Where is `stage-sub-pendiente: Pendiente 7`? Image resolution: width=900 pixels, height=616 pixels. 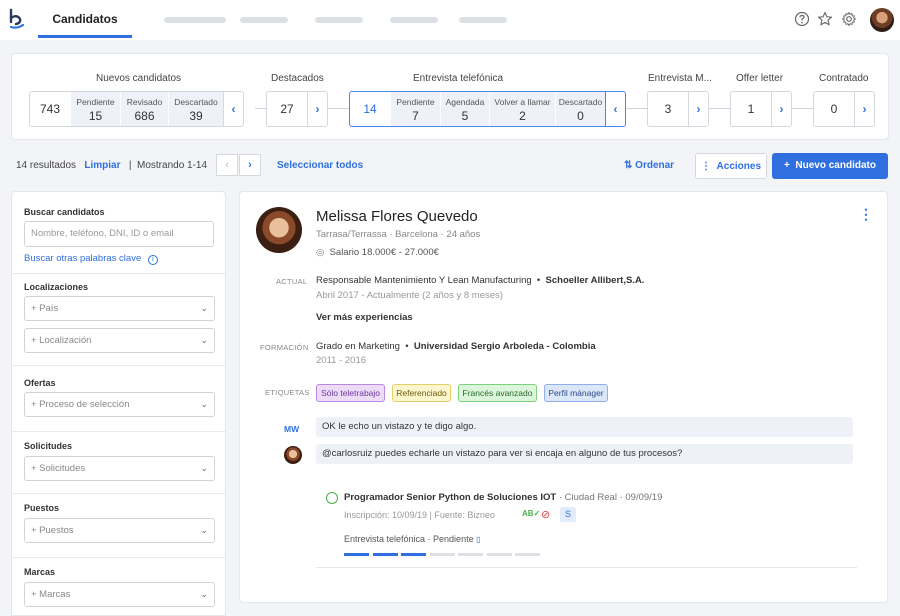 stage-sub-pendiente: Pendiente 7 is located at coordinates (415, 109).